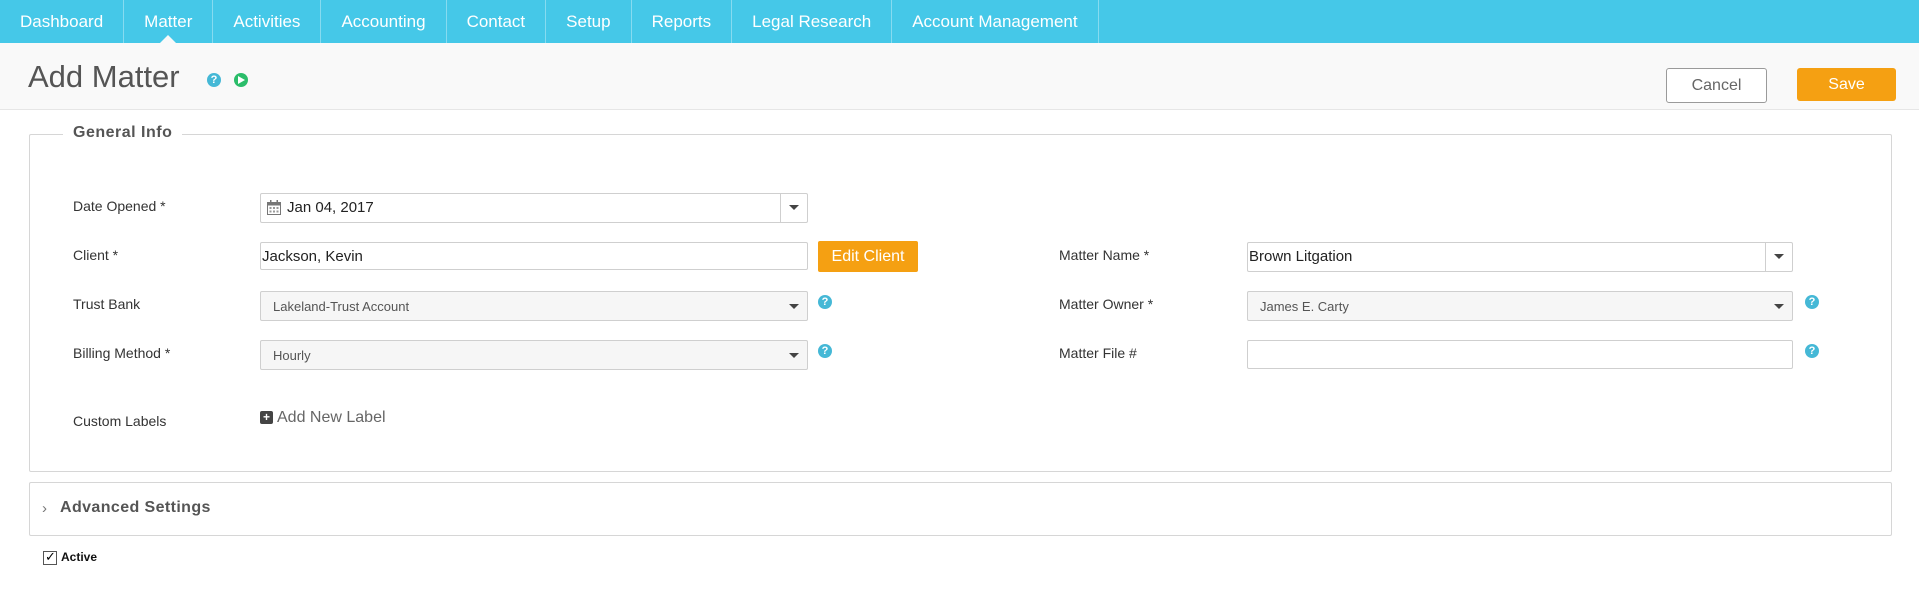  Describe the element at coordinates (135, 507) in the screenshot. I see `advanced-settings-title: Advanced Settings` at that location.